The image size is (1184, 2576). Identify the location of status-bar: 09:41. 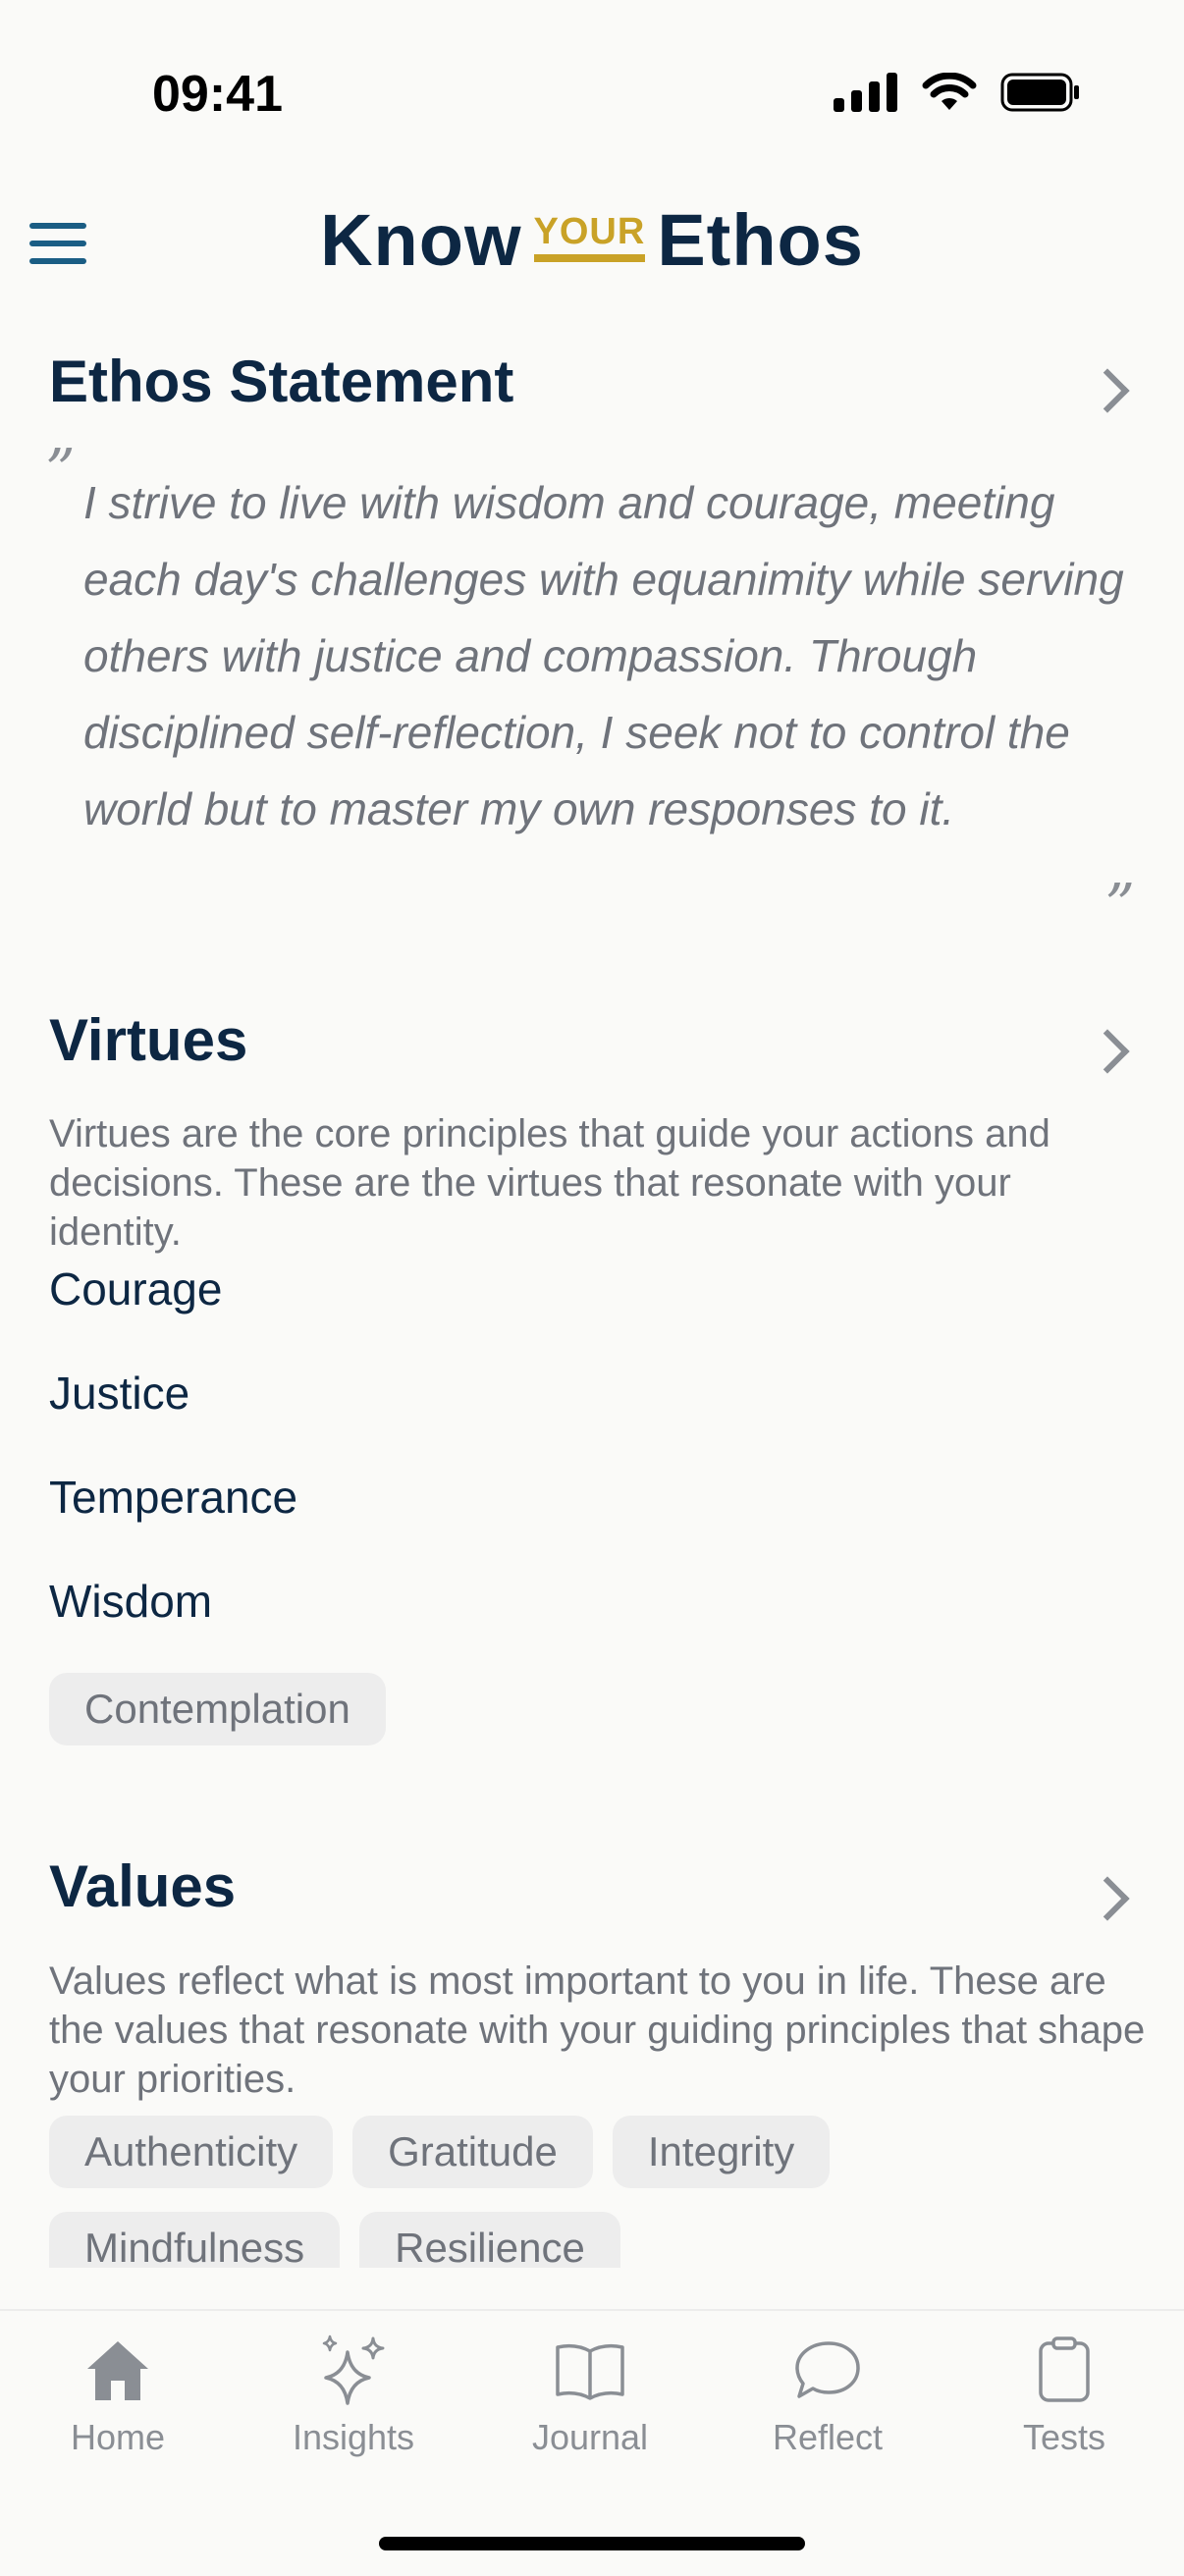
(592, 93).